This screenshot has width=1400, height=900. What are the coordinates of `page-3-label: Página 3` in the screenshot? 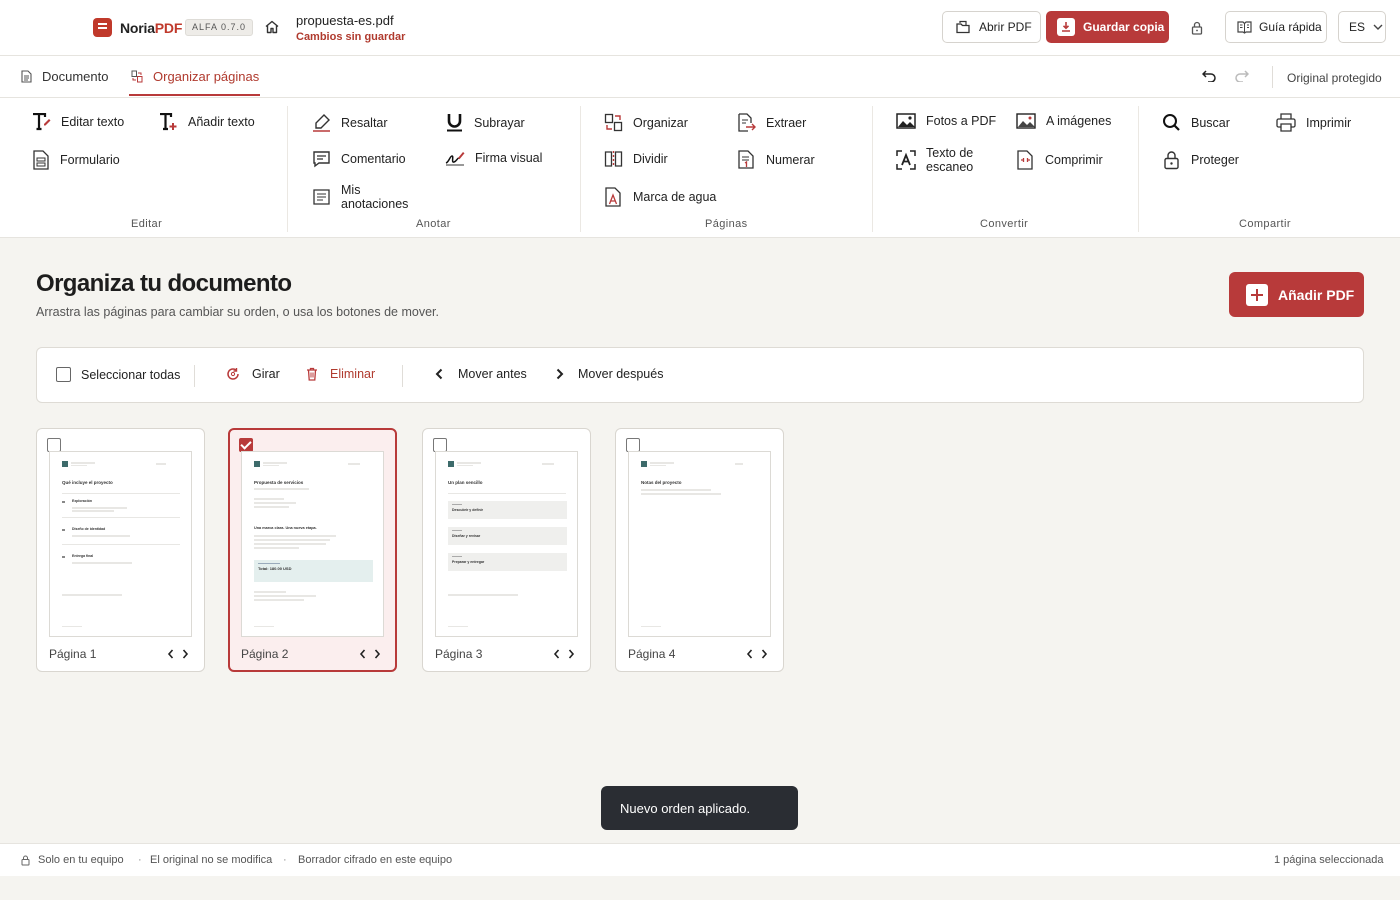 It's located at (459, 654).